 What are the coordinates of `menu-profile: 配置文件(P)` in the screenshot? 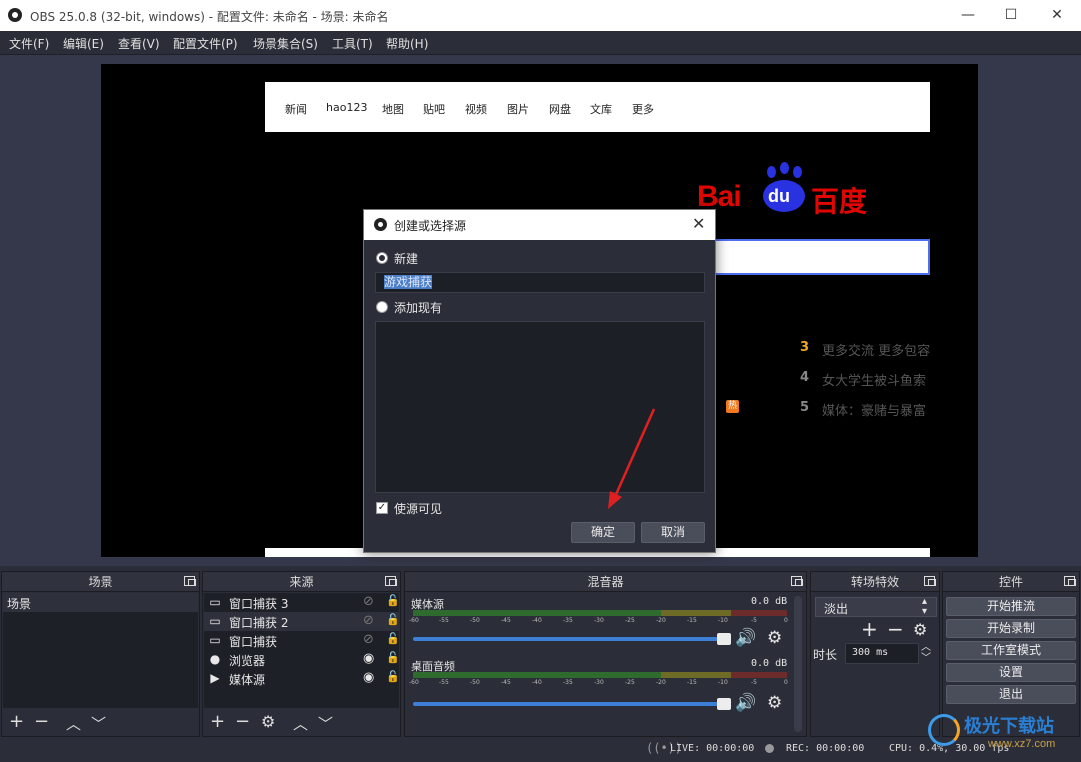 It's located at (205, 43).